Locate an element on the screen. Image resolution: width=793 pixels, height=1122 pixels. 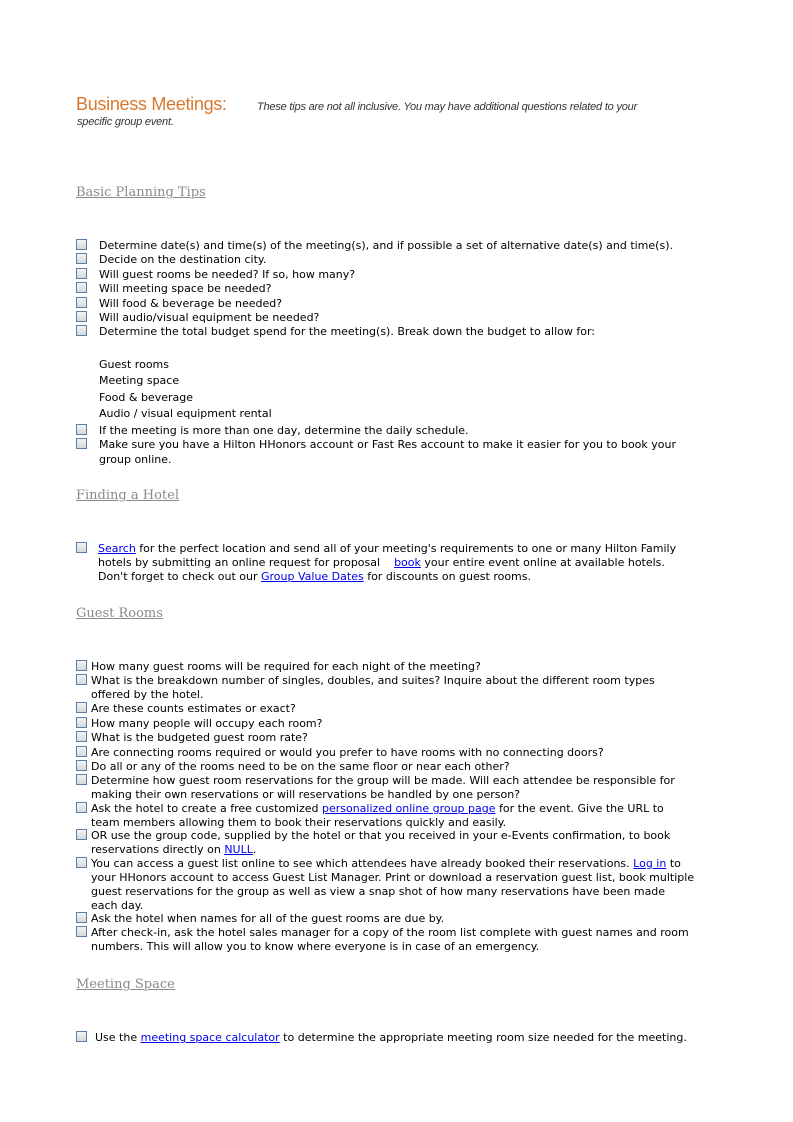
budget-item: Guest rooms is located at coordinates (134, 364).